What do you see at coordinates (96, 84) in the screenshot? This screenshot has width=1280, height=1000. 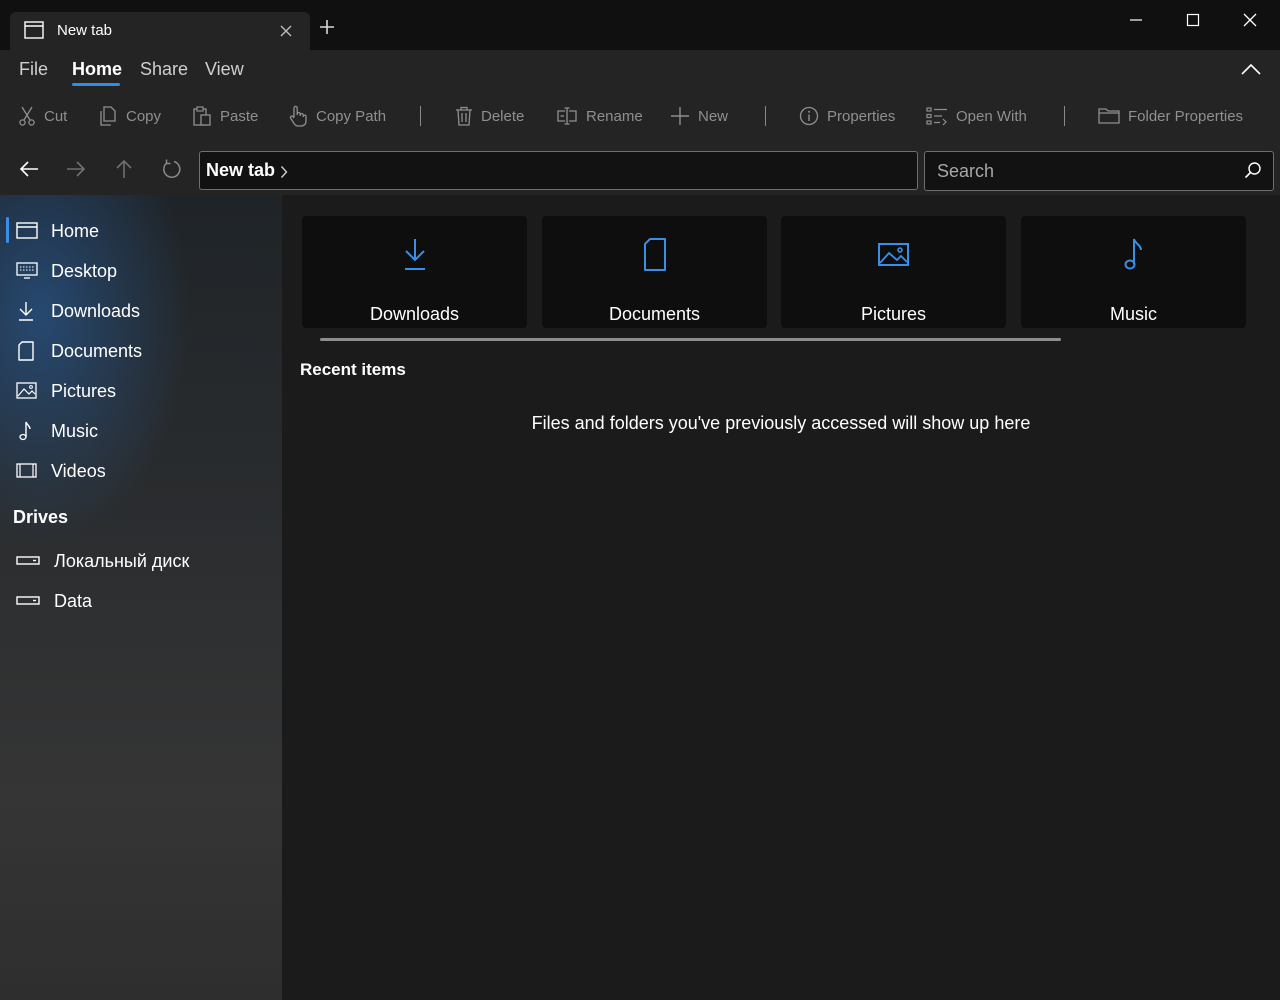 I see `active-tab-indicator` at bounding box center [96, 84].